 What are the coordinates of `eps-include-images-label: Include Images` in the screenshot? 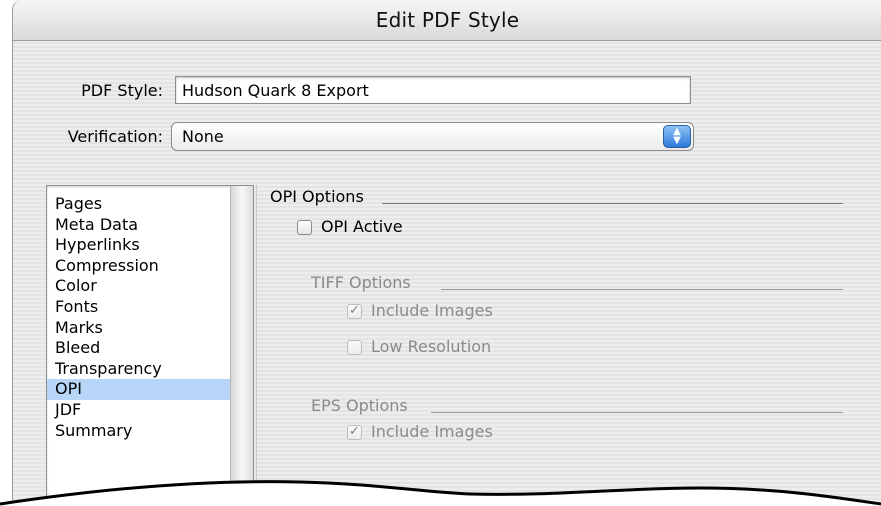 It's located at (432, 431).